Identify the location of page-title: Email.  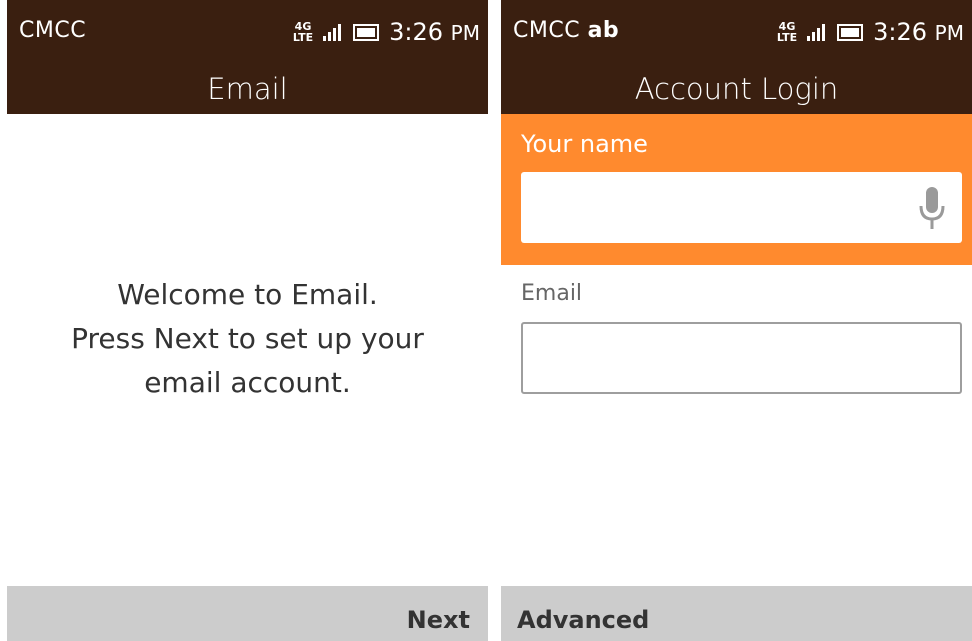
(247, 89).